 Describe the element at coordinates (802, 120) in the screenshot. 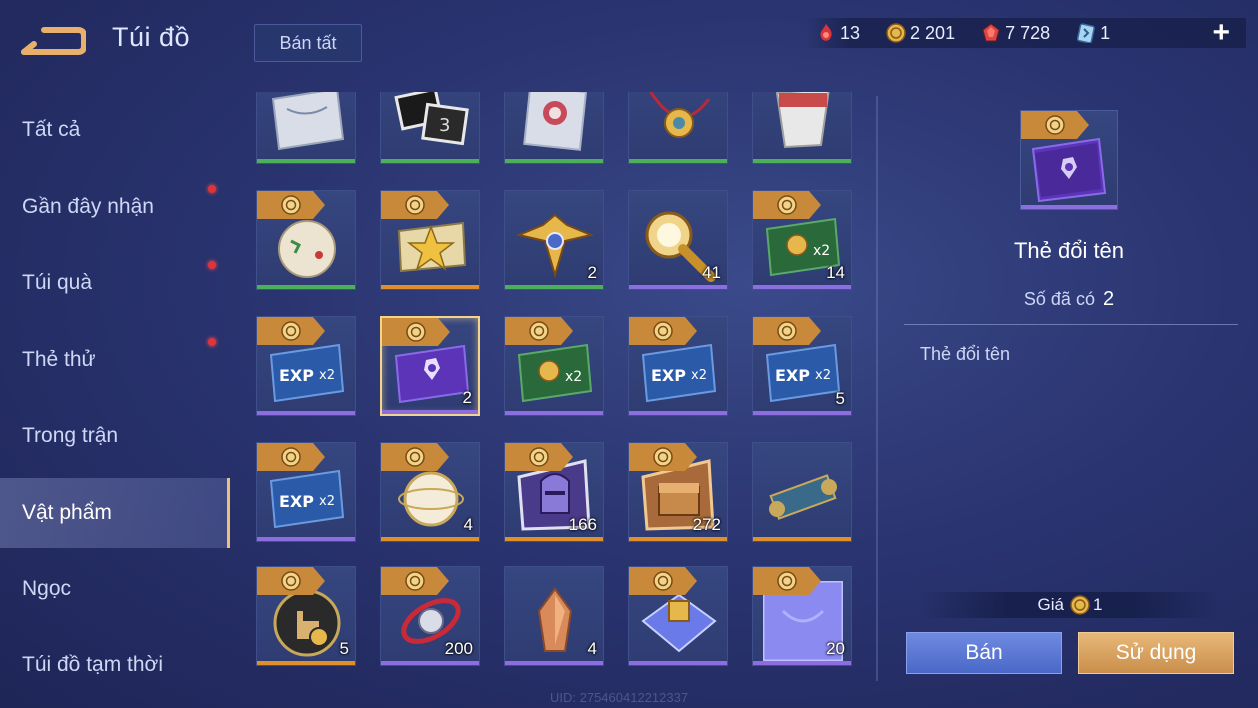

I see `paper-cup-icon` at that location.